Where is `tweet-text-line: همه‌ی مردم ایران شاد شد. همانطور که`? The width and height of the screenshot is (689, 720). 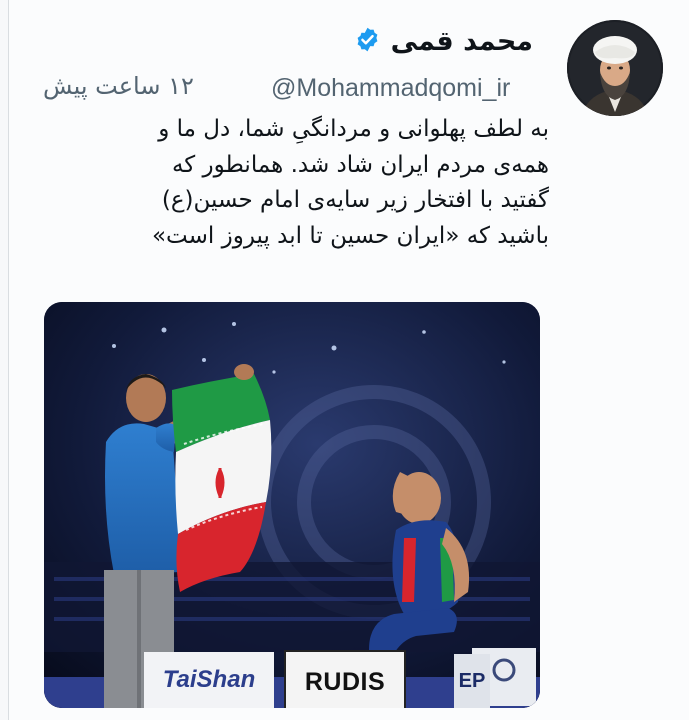
tweet-text-line: همه‌ی مردم ایران شاد شد. همانطور که is located at coordinates (360, 164).